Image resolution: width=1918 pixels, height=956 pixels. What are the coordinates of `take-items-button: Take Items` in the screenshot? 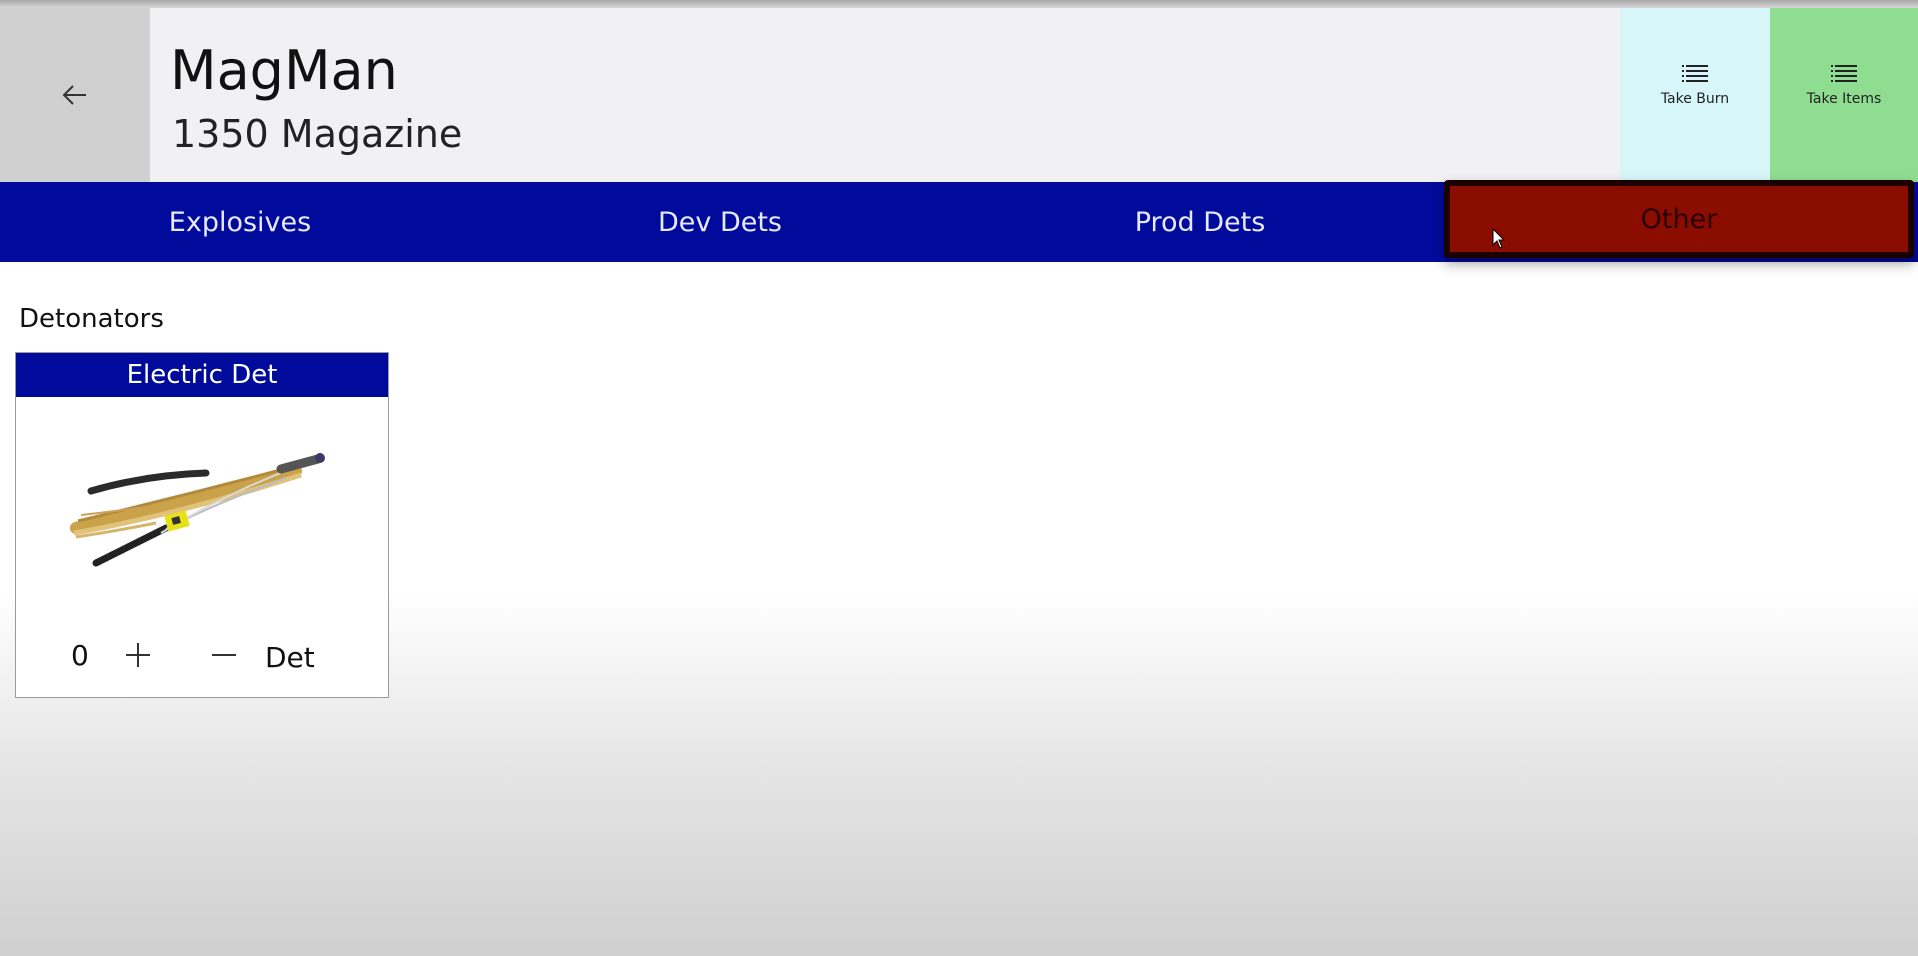 It's located at (1844, 95).